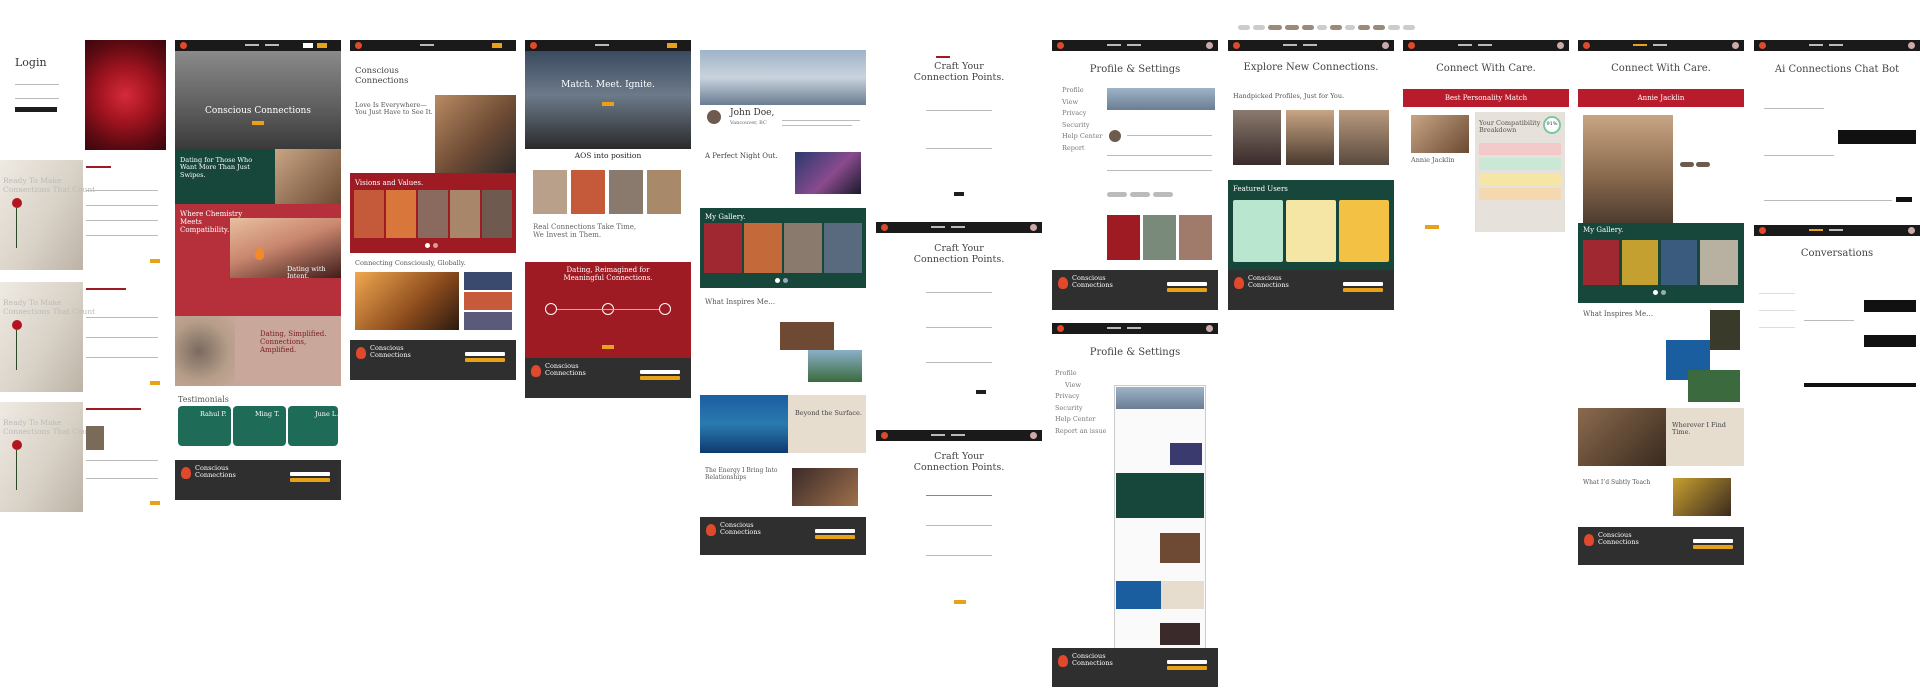  Describe the element at coordinates (95, 438) in the screenshot. I see `profile-photo-upload` at that location.